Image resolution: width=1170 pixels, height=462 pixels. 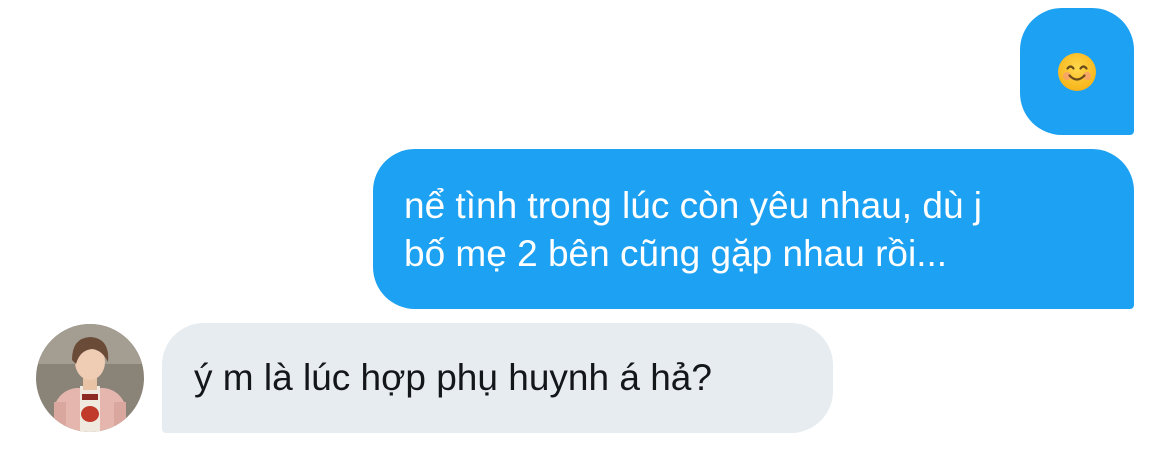 I want to click on avatar-photo, so click(x=90, y=378).